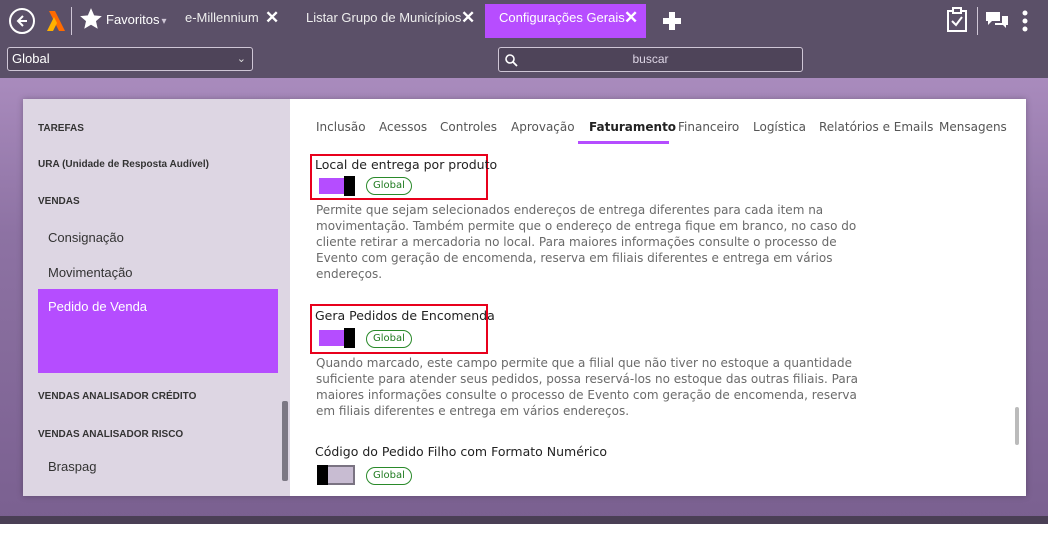 The image size is (1048, 540). I want to click on content-scrollbar, so click(1017, 426).